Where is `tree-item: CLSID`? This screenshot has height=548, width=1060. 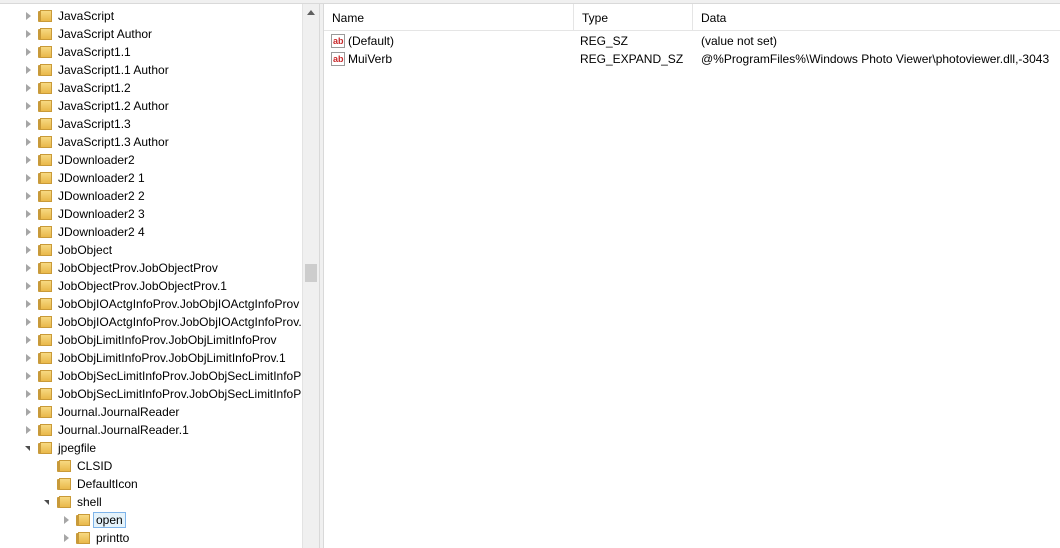 tree-item: CLSID is located at coordinates (151, 466).